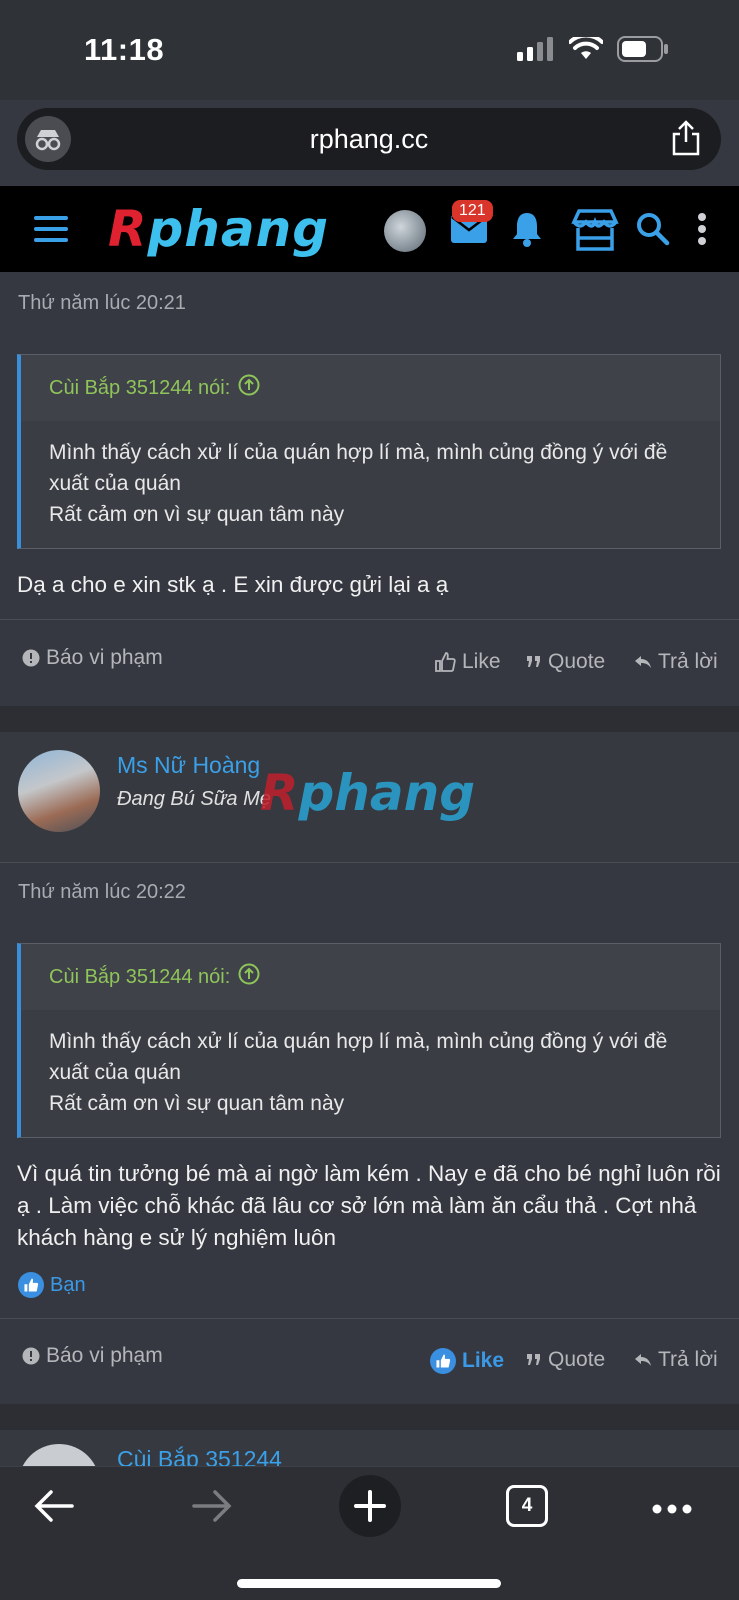  What do you see at coordinates (68, 1285) in the screenshot?
I see `reaction-users: Bạn` at bounding box center [68, 1285].